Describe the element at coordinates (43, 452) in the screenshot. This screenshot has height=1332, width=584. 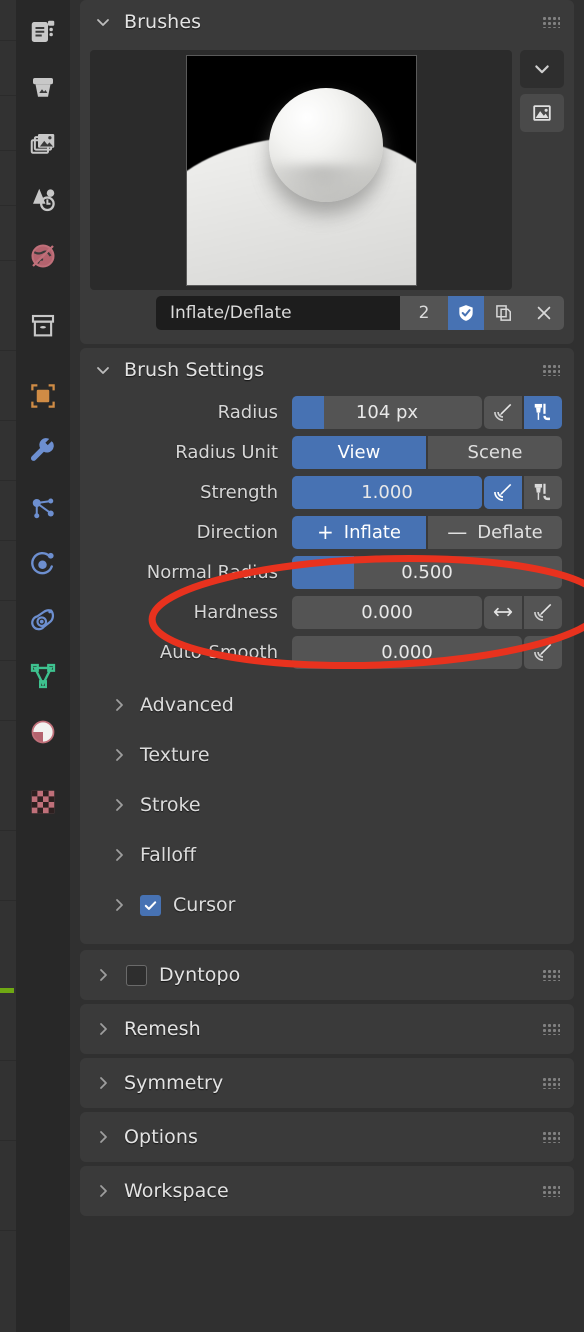
I see `sidebar-item-modifier` at that location.